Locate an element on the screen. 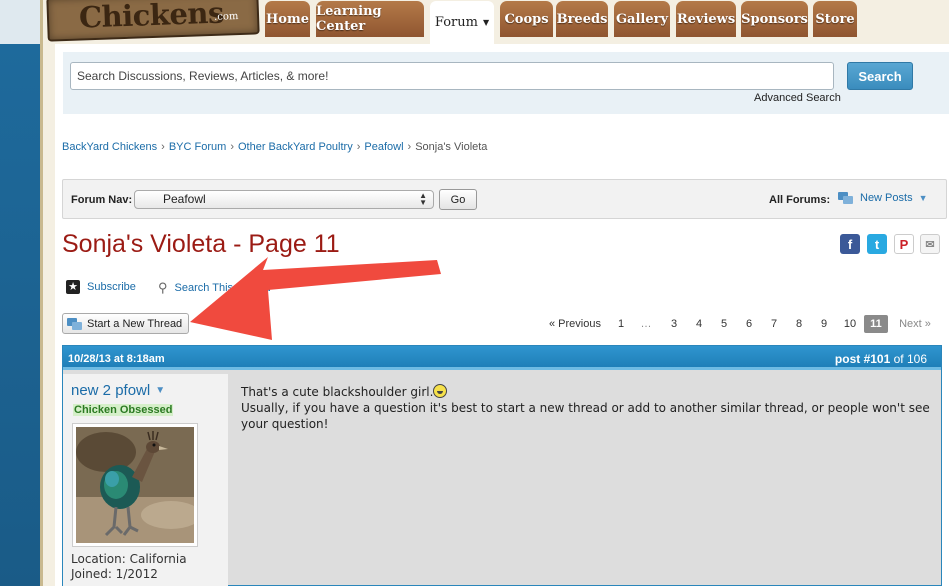  thread-title: Sonja's Violeta - Page 11 is located at coordinates (201, 244).